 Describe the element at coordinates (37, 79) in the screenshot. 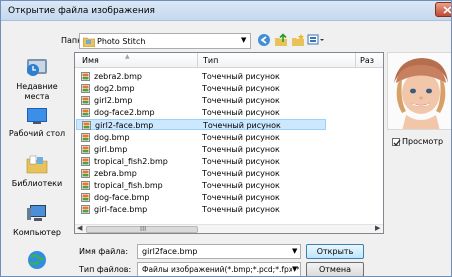

I see `place-recent: Недавние места` at that location.